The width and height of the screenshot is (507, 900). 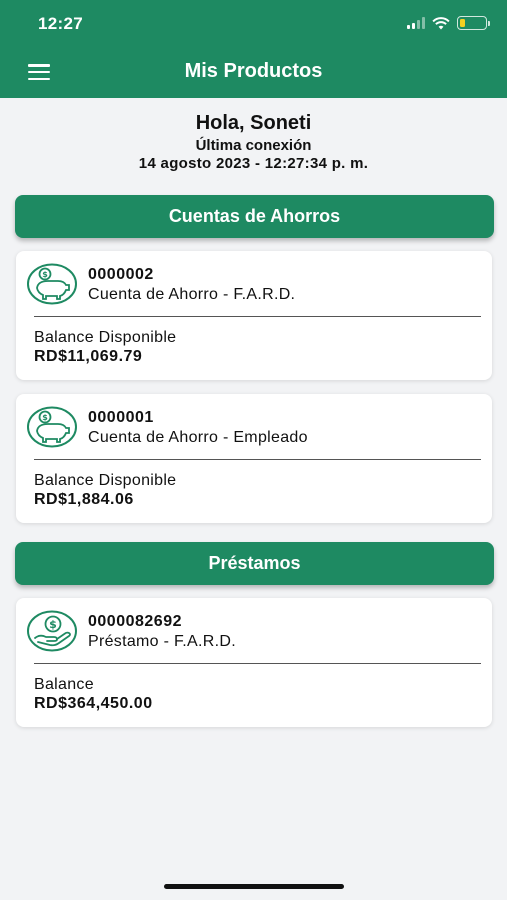 What do you see at coordinates (253, 71) in the screenshot?
I see `page-title: Mis Productos` at bounding box center [253, 71].